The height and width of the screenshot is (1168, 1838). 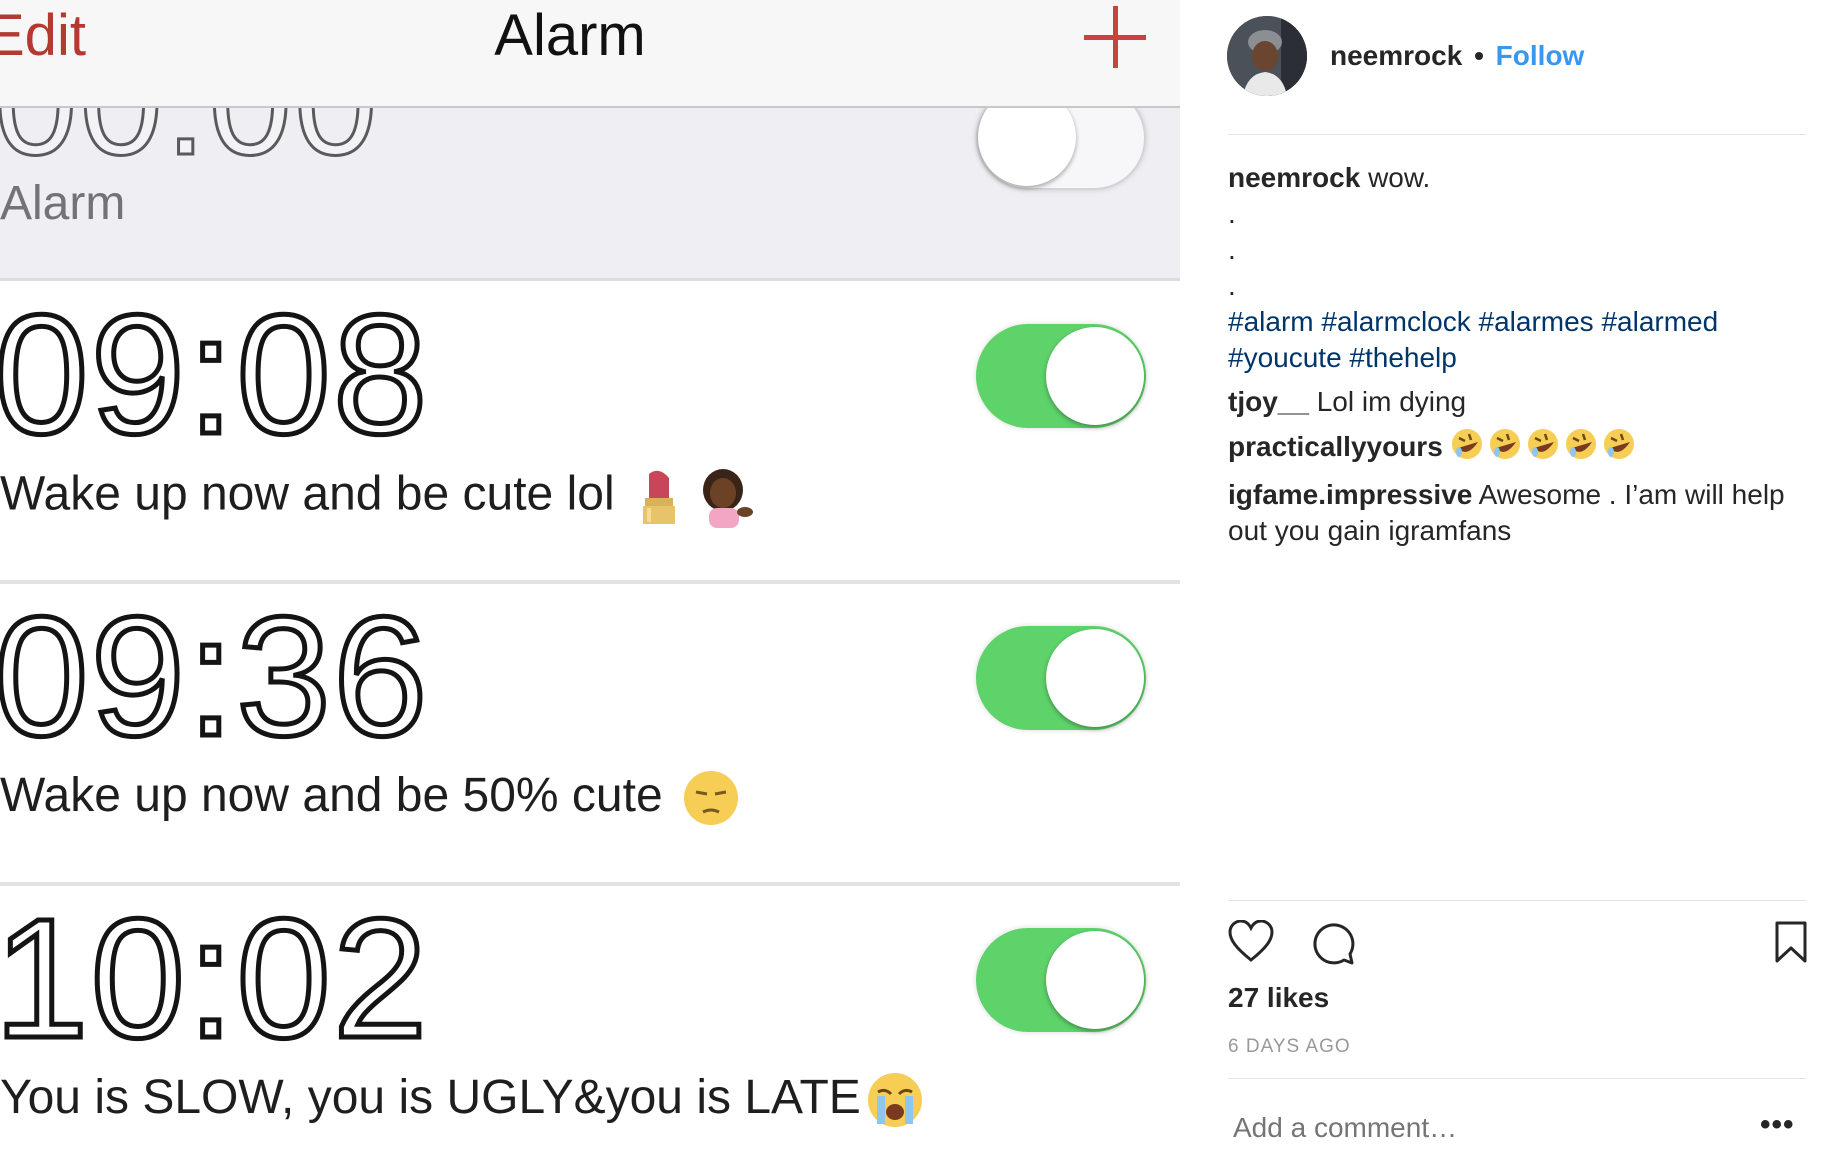 I want to click on alarm-nav-bar: Edit Alarm, so click(x=590, y=54).